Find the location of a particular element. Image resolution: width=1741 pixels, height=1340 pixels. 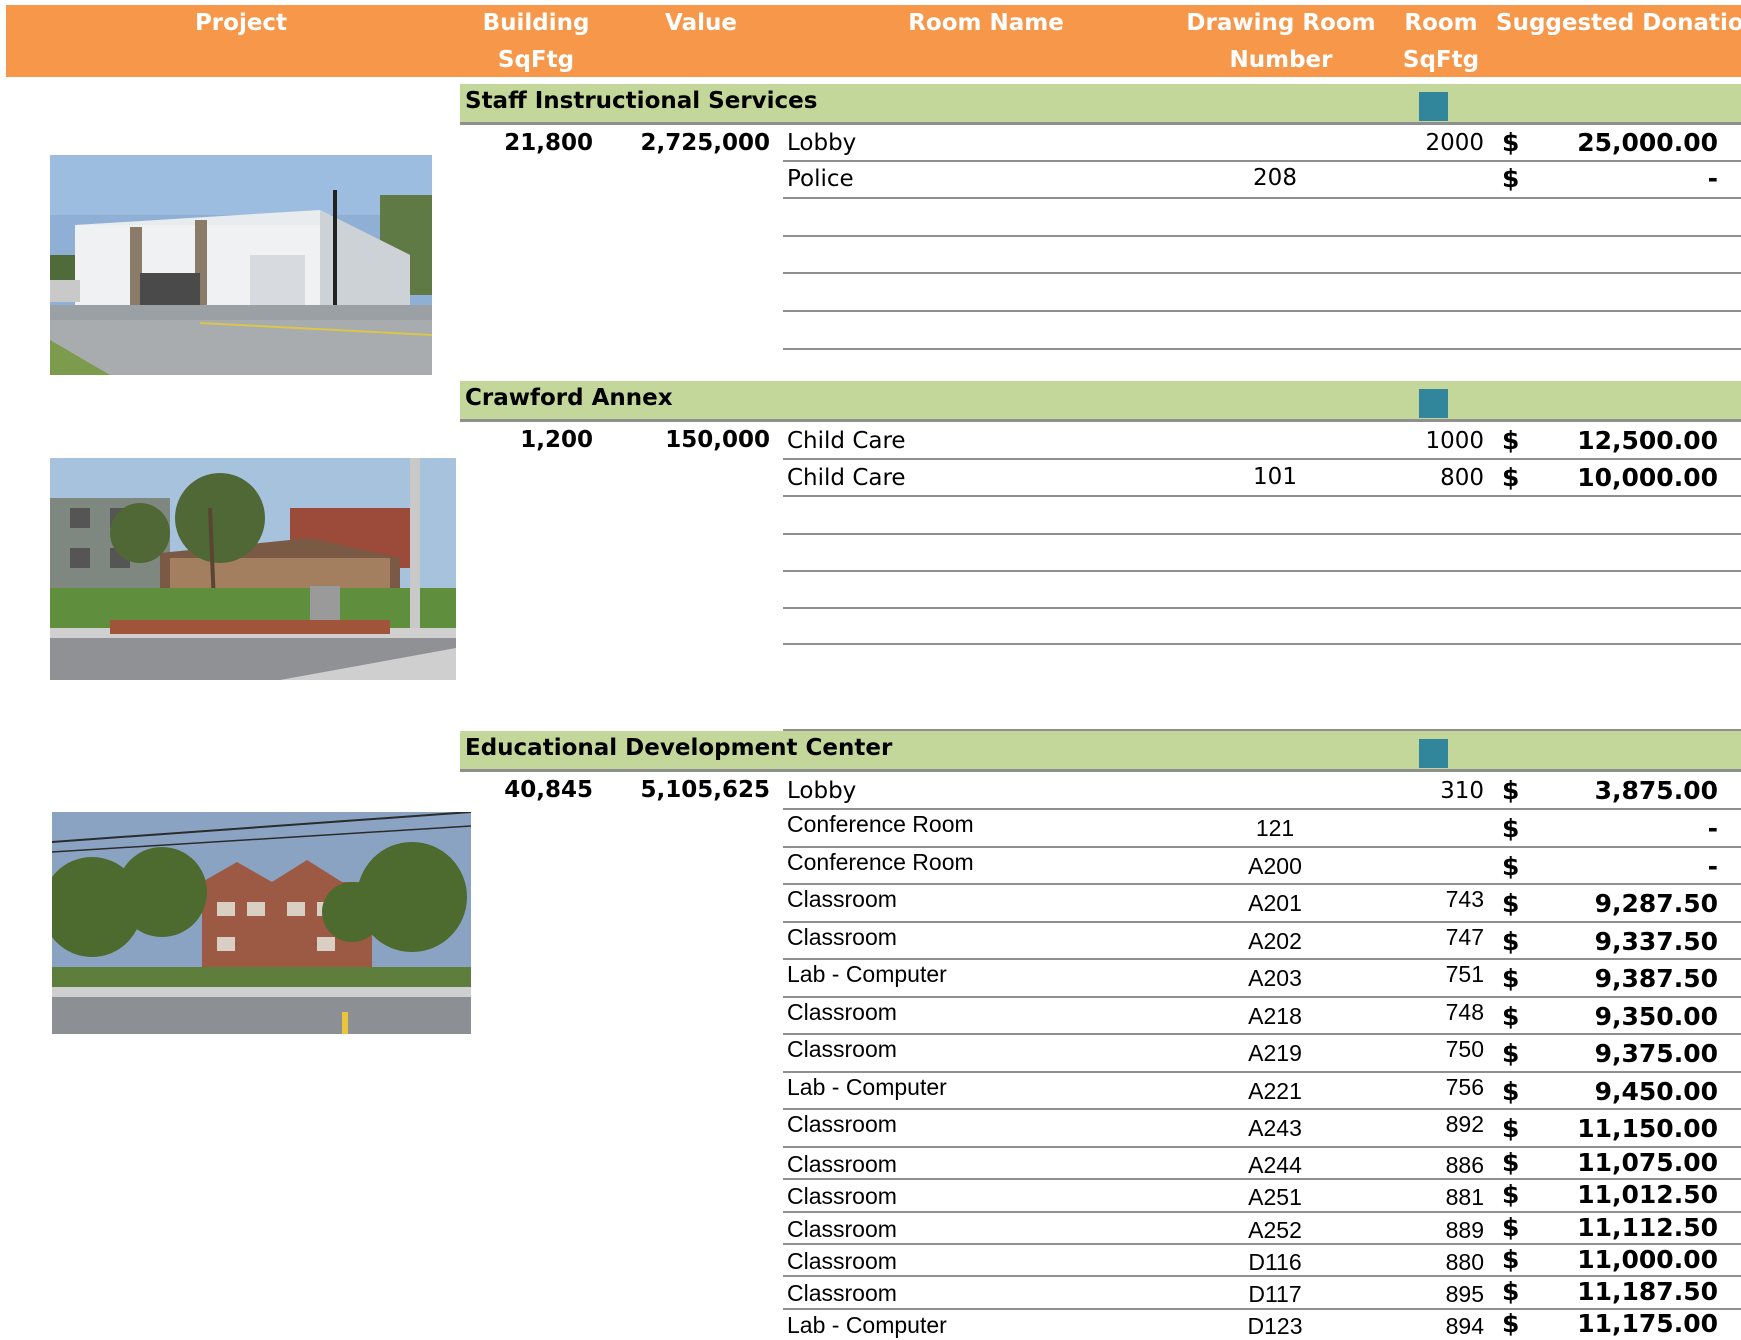

table-row: Conference Room A200 $ - is located at coordinates (870, 866).